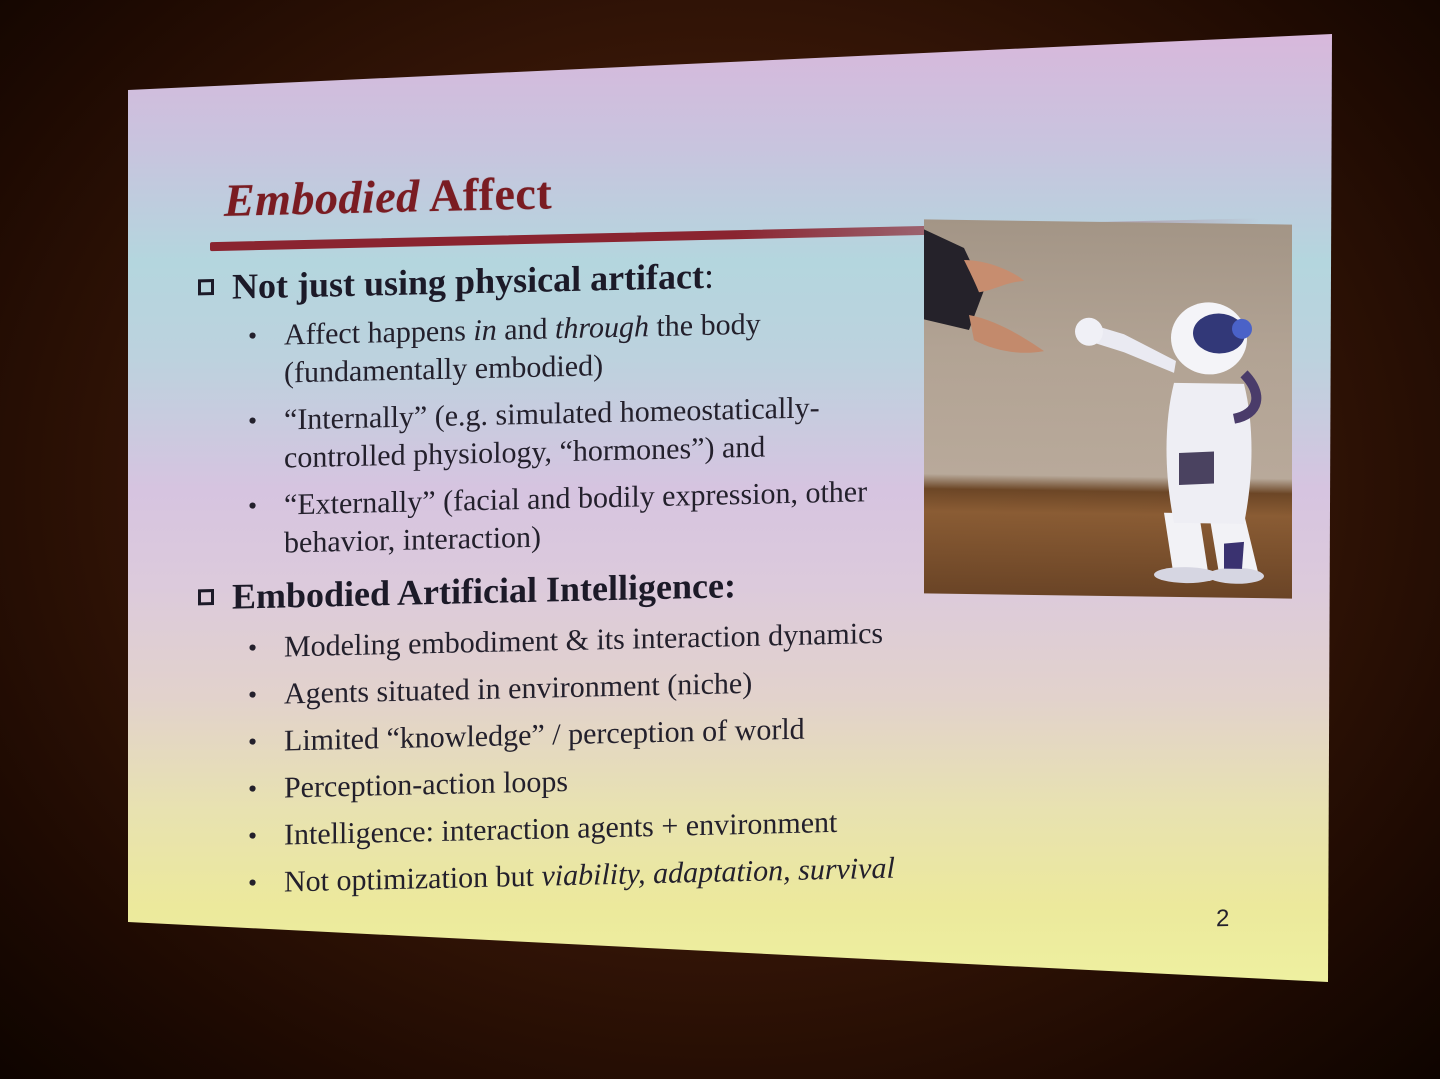  I want to click on section-heading-embodied-ai: Embodied Artificial Intelligence:, so click(467, 591).